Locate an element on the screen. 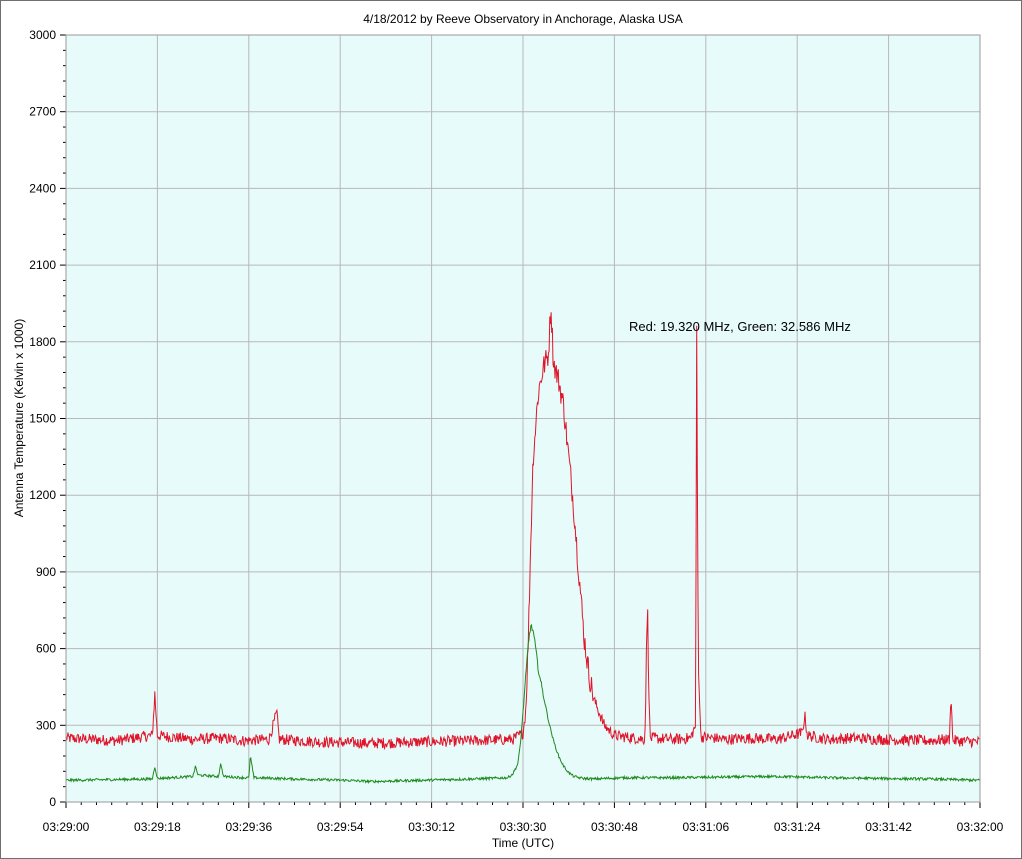  y-tick-label: 1800 is located at coordinates (42, 342).